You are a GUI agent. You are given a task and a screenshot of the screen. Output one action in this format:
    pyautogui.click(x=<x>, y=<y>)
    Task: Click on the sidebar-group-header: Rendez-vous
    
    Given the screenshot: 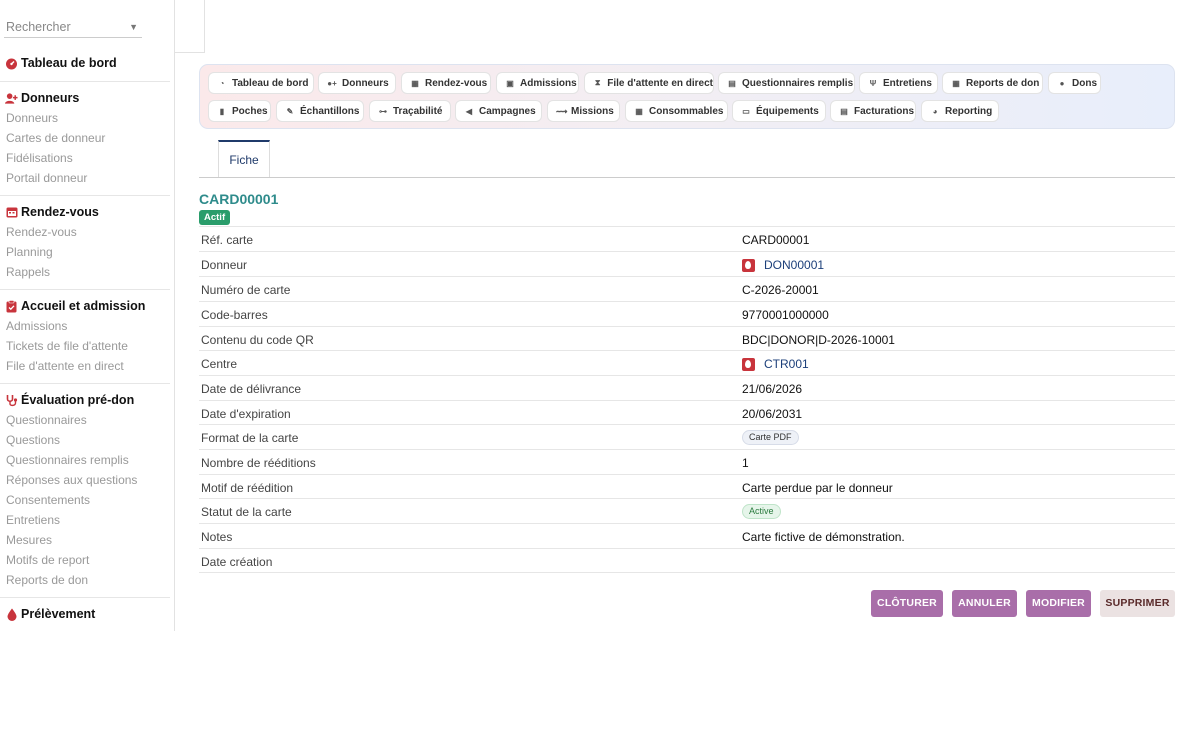 What is the action you would take?
    pyautogui.click(x=85, y=212)
    